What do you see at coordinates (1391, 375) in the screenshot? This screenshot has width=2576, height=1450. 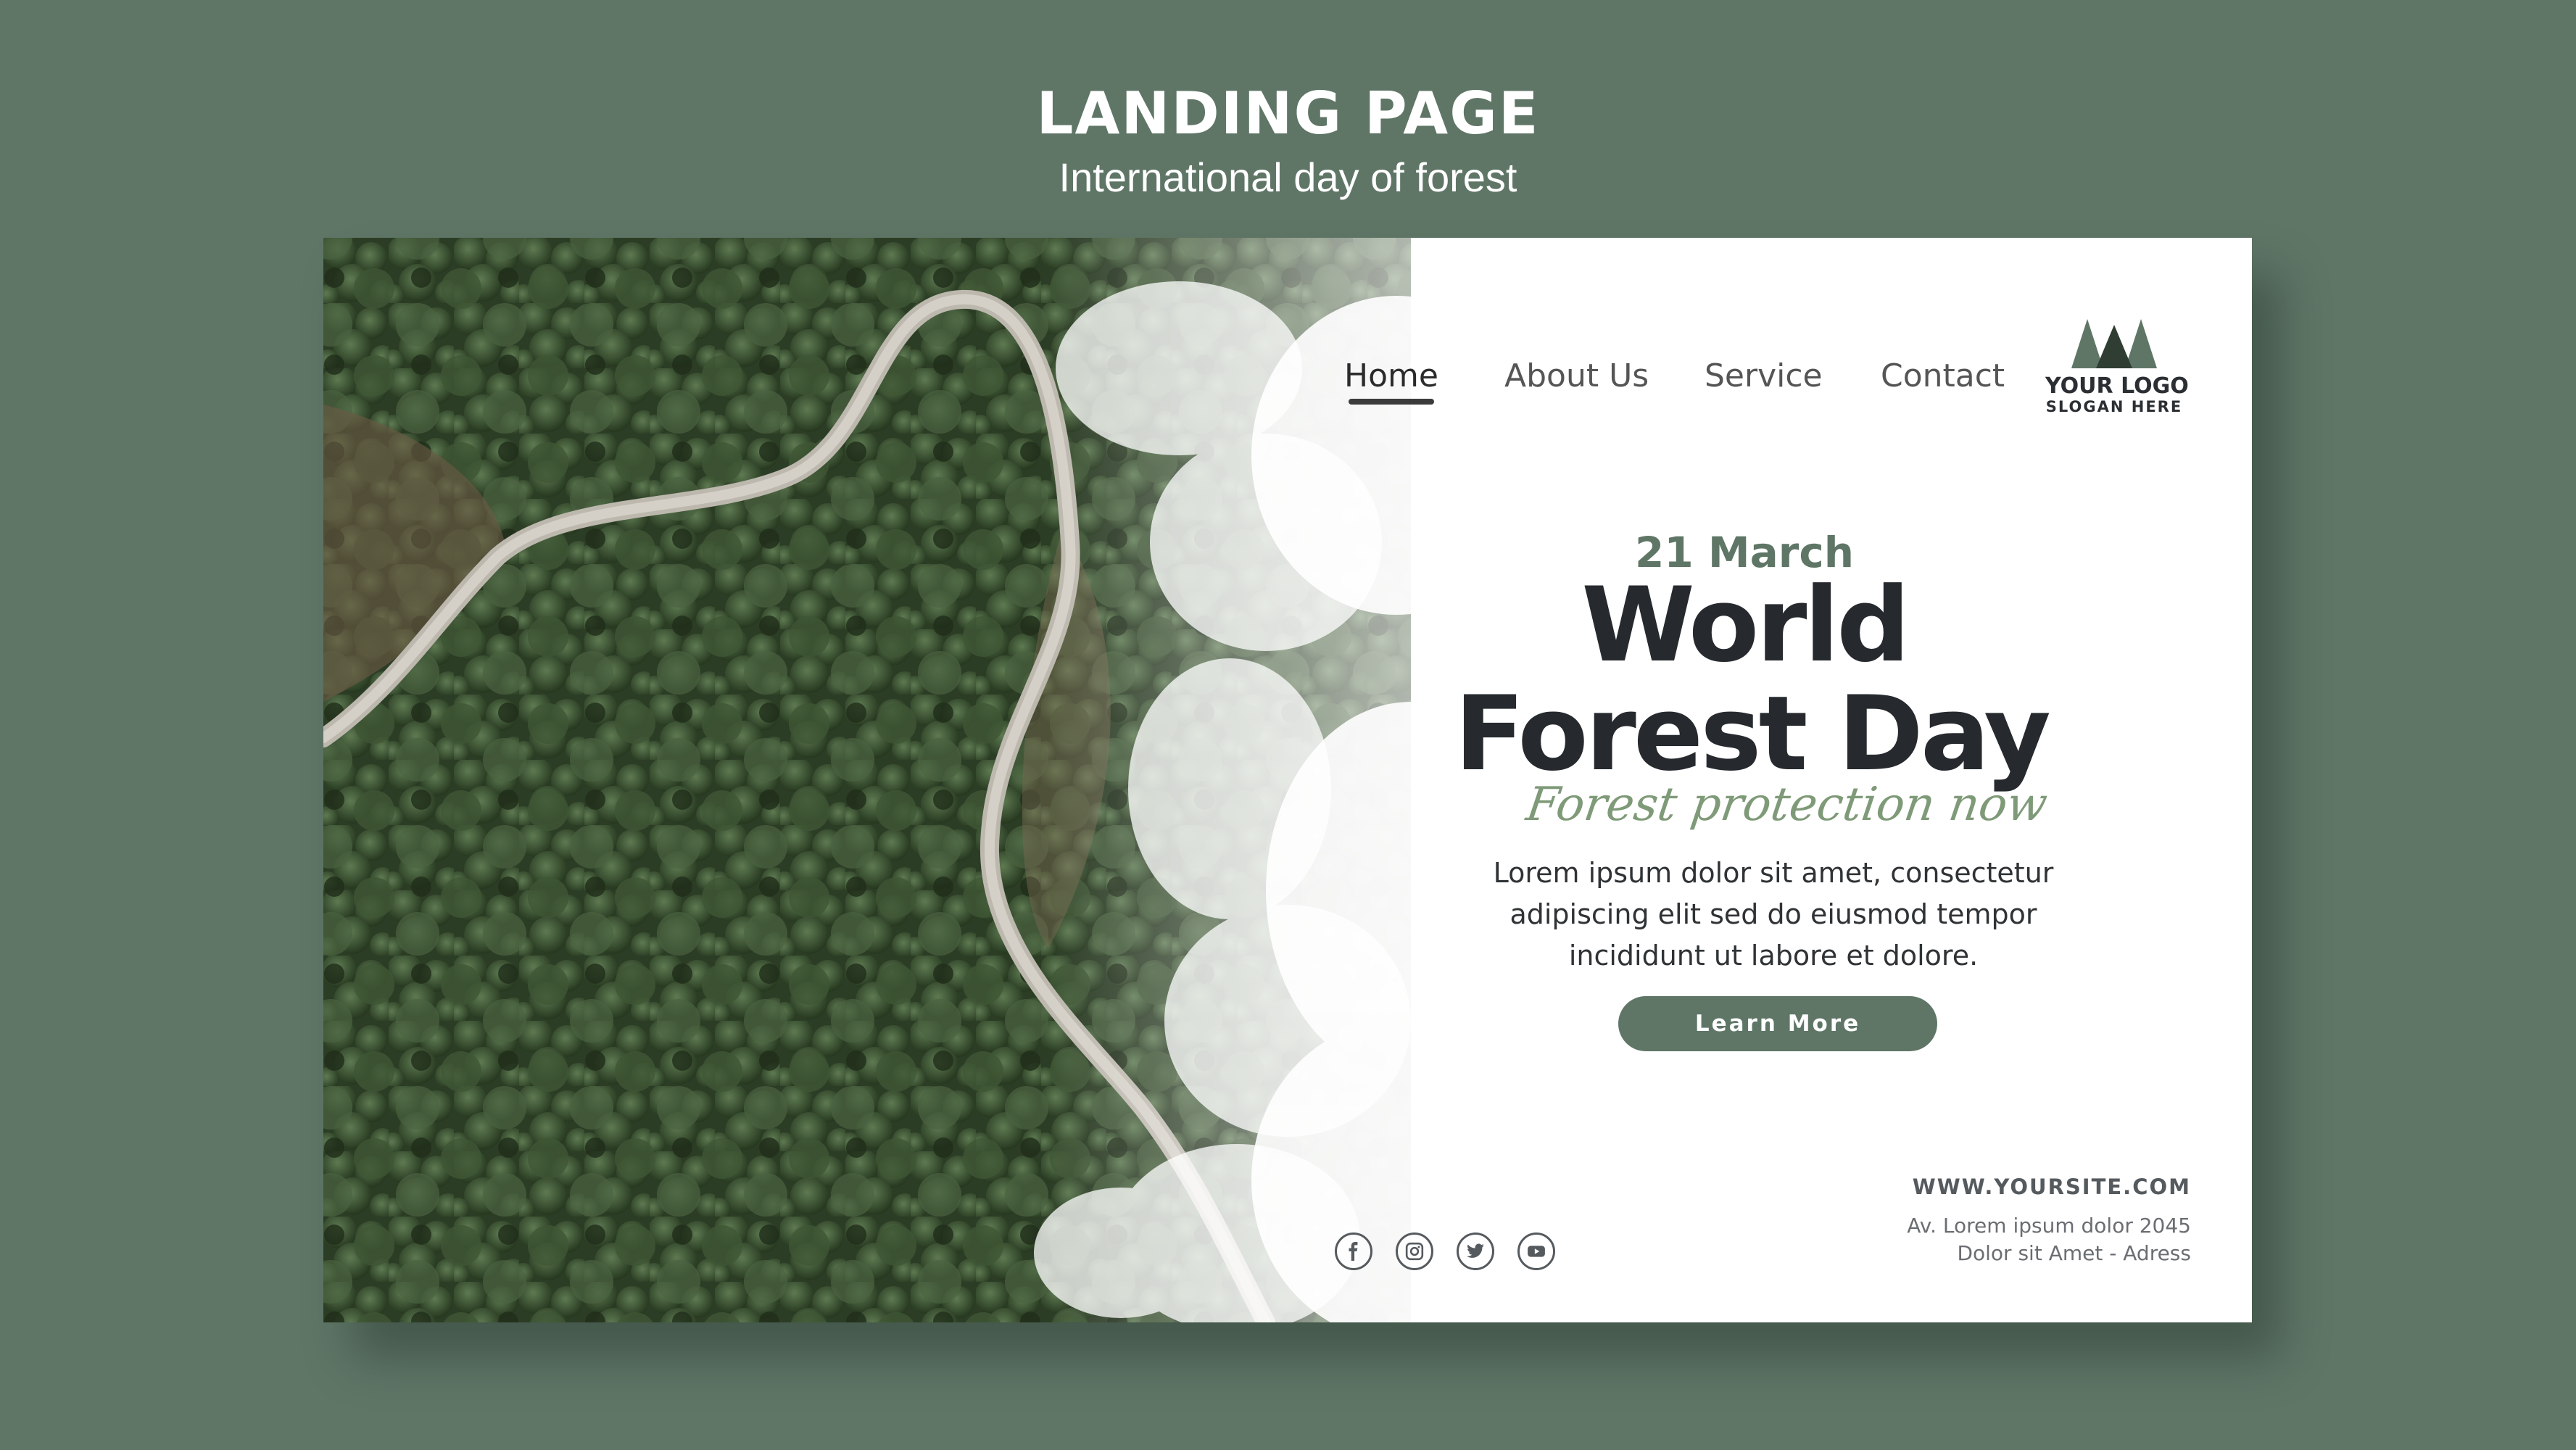 I see `nav-home: Home` at bounding box center [1391, 375].